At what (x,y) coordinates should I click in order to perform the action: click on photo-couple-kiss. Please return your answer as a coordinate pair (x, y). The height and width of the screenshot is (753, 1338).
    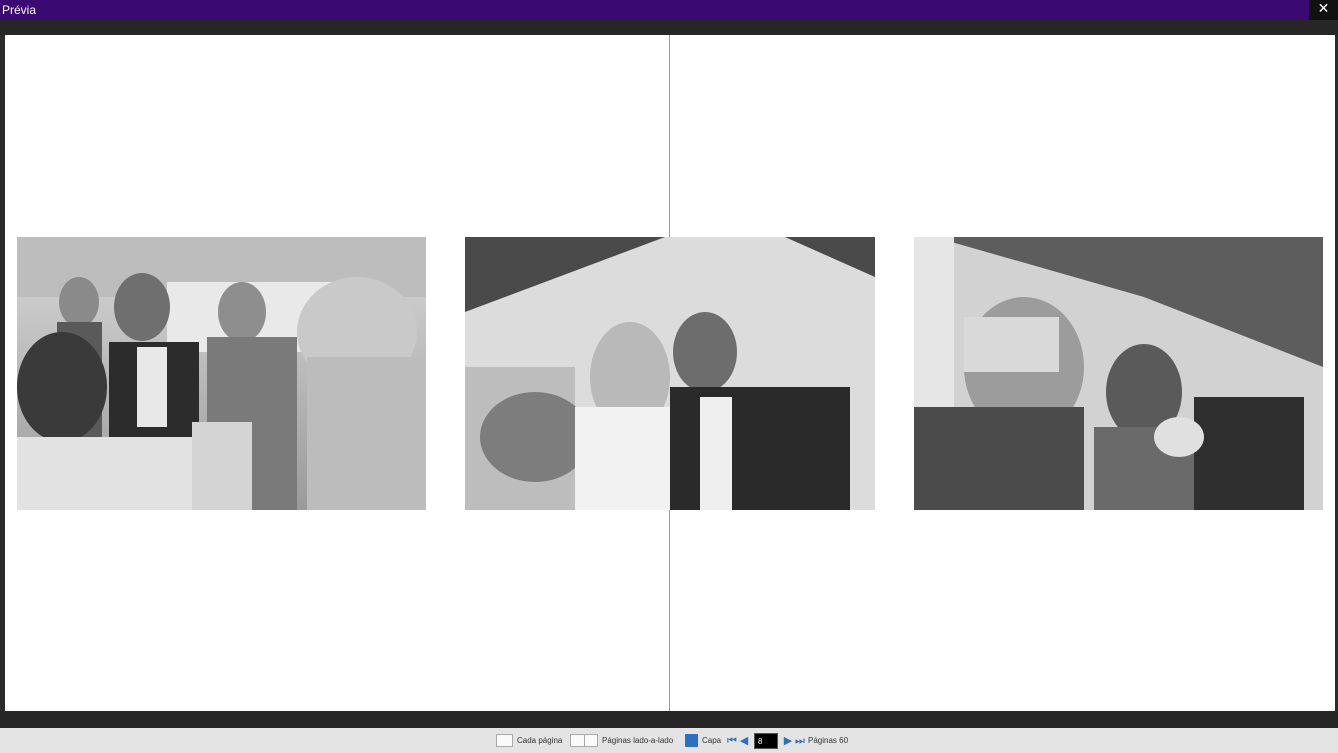
    Looking at the image, I should click on (670, 373).